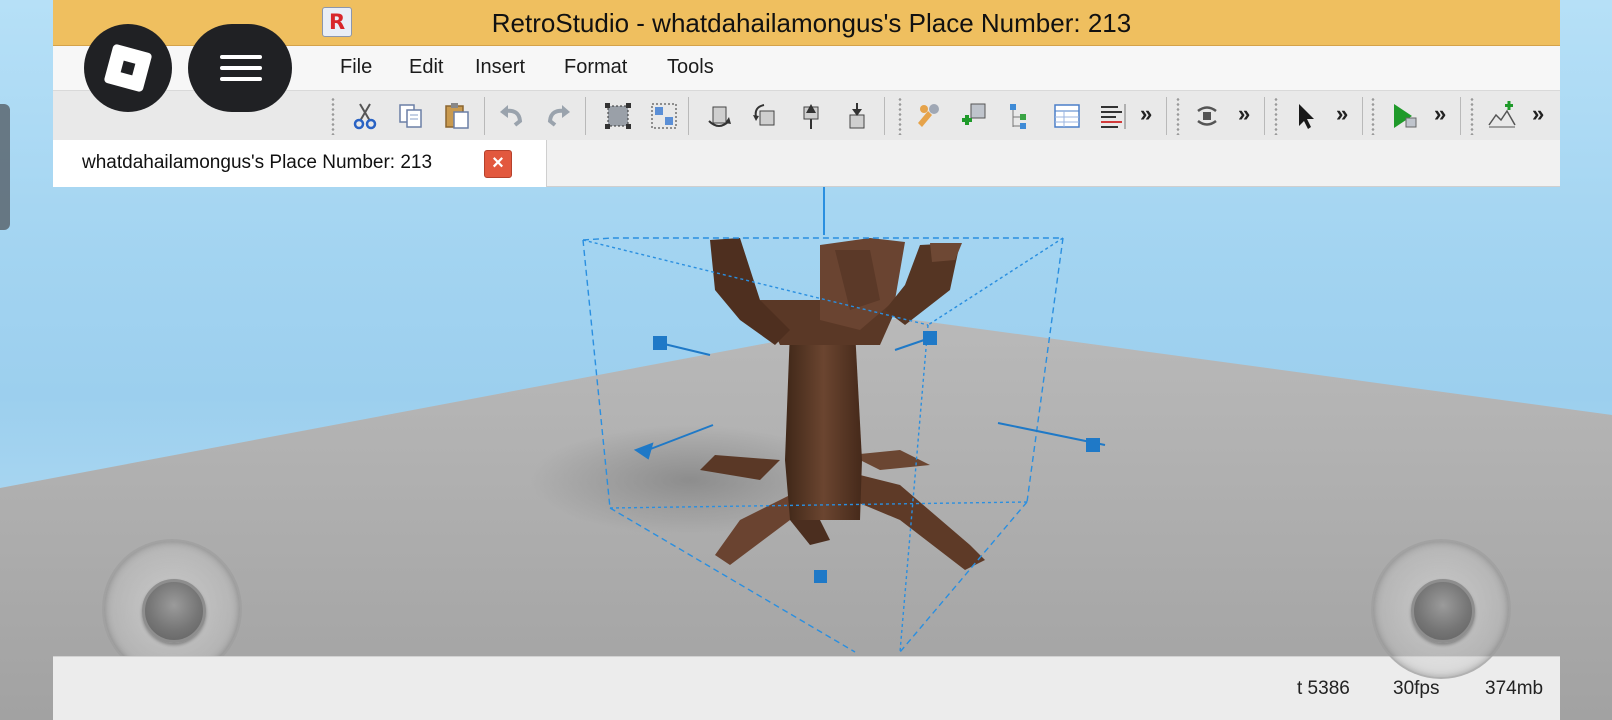  I want to click on menu-file: File, so click(356, 67).